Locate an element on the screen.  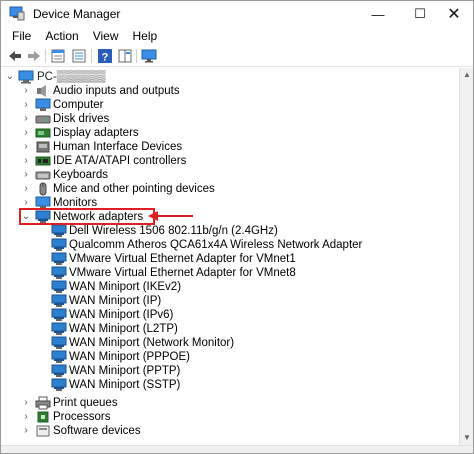
toolbar: ? is located at coordinates (237, 56).